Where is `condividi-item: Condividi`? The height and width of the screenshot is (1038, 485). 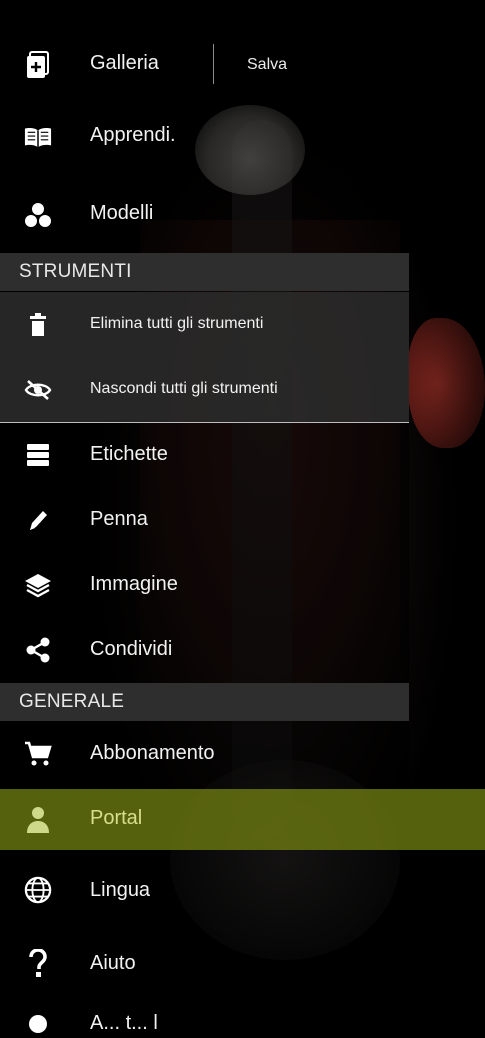
condividi-item: Condividi is located at coordinates (204, 650).